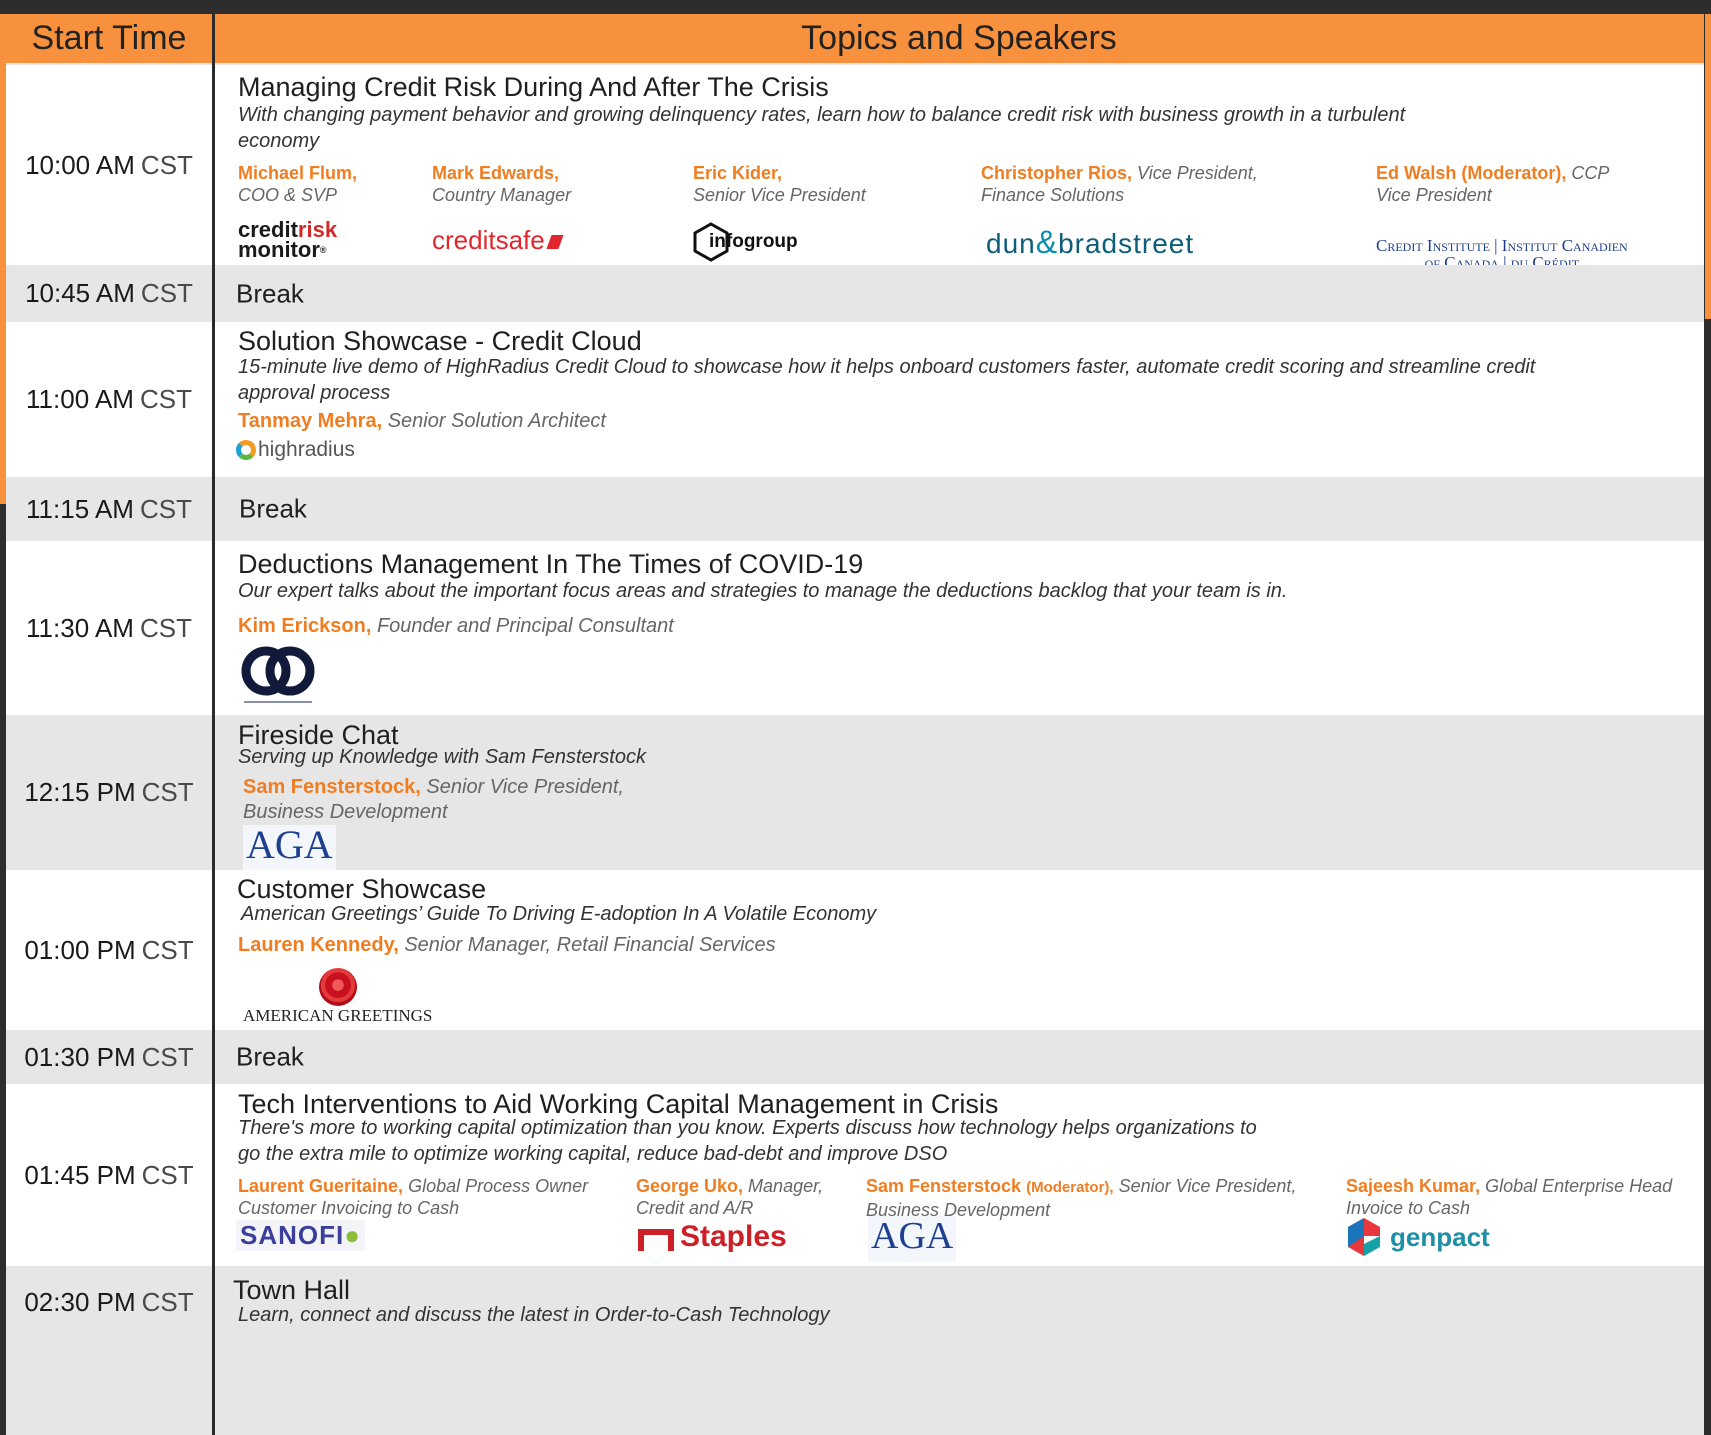 The width and height of the screenshot is (1711, 1435). I want to click on staples-bracket-icon, so click(656, 1240).